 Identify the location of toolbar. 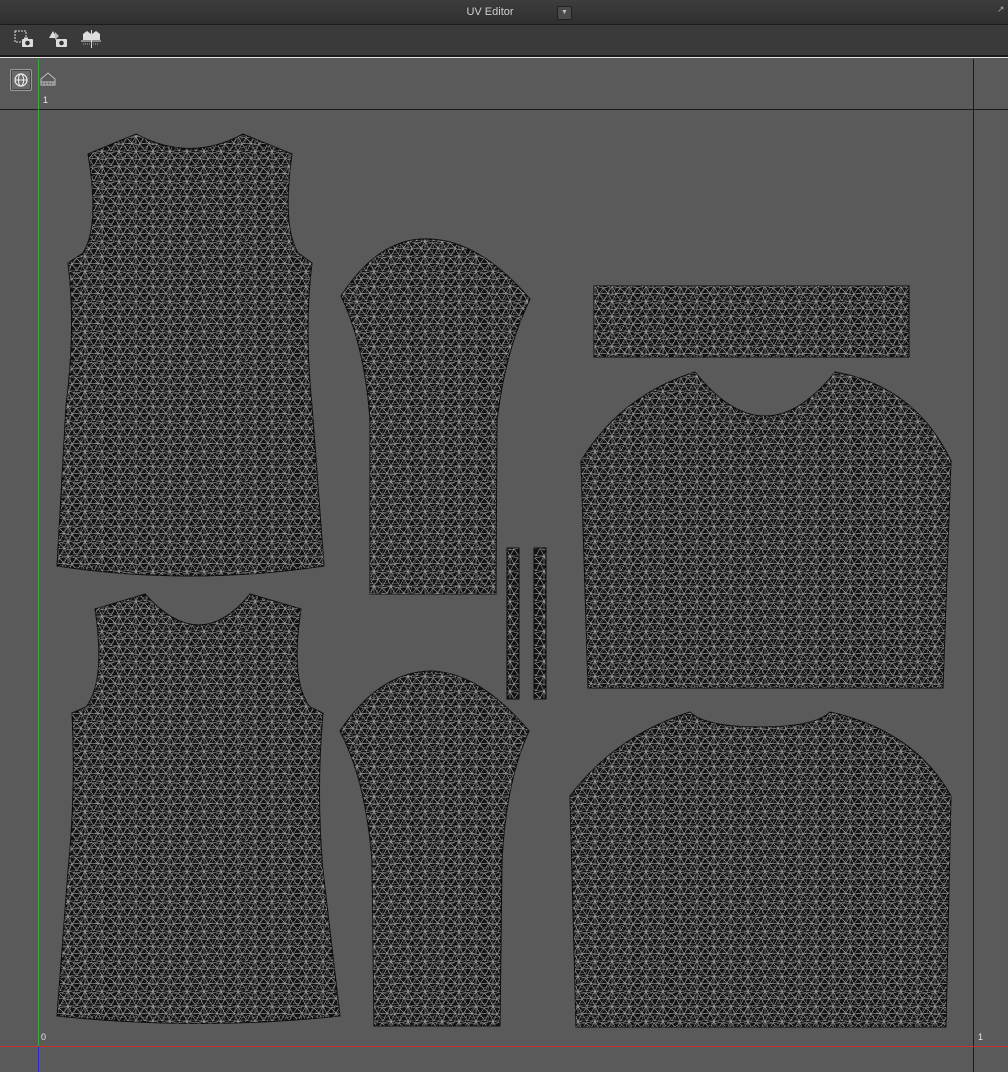
(504, 41).